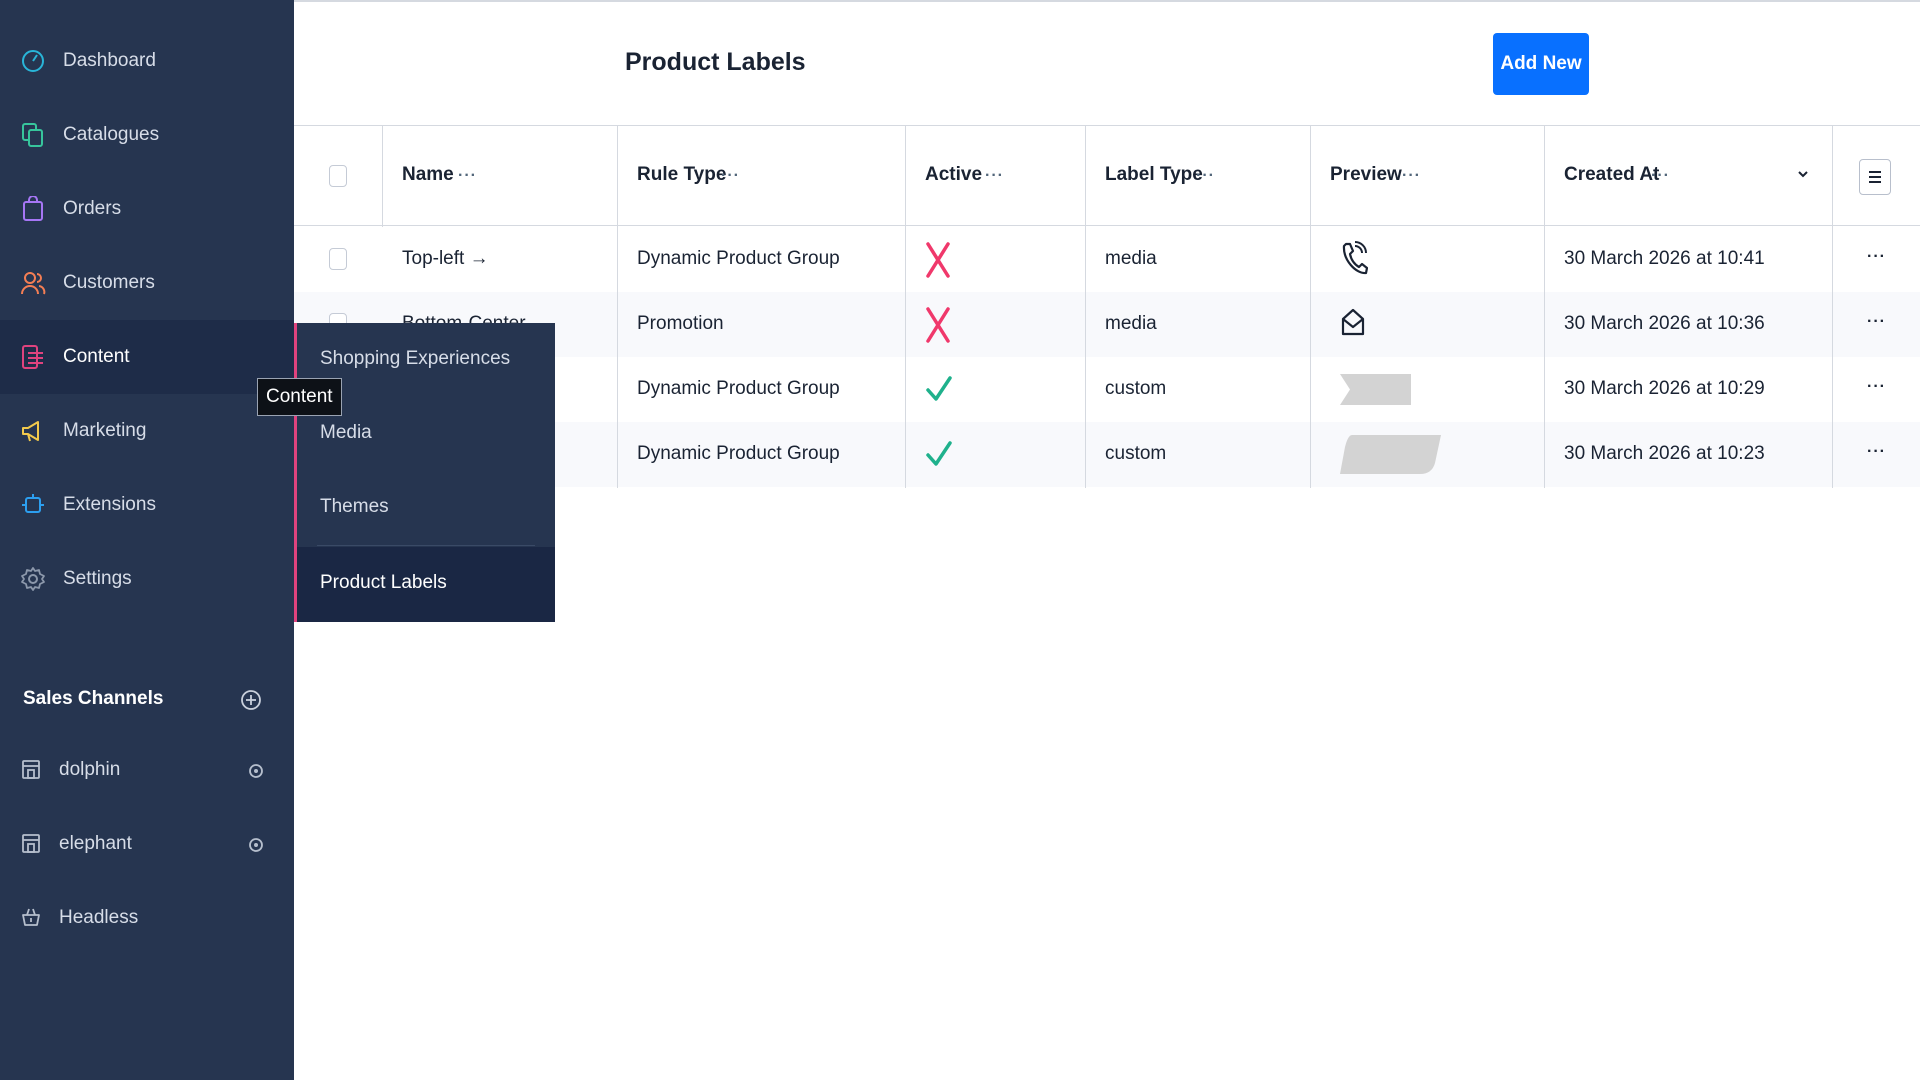 The image size is (1920, 1080). I want to click on sidebar-item-orders: Orders, so click(147, 209).